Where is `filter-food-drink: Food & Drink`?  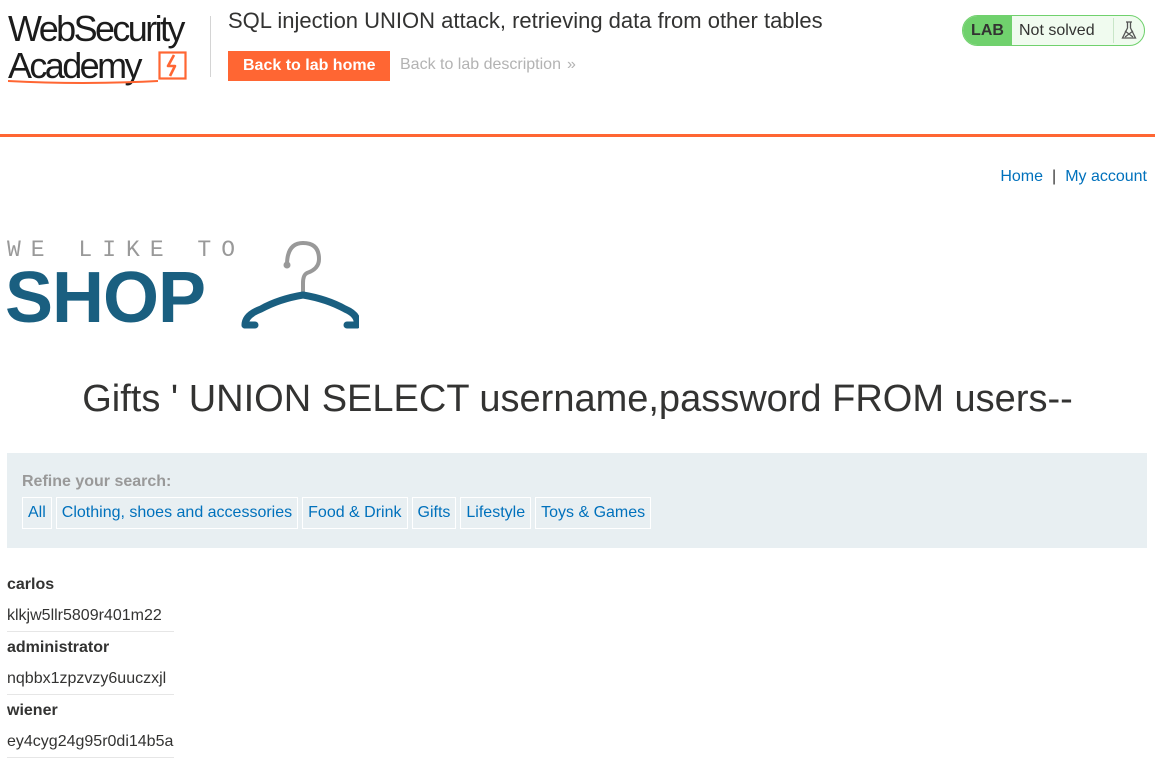 filter-food-drink: Food & Drink is located at coordinates (355, 513).